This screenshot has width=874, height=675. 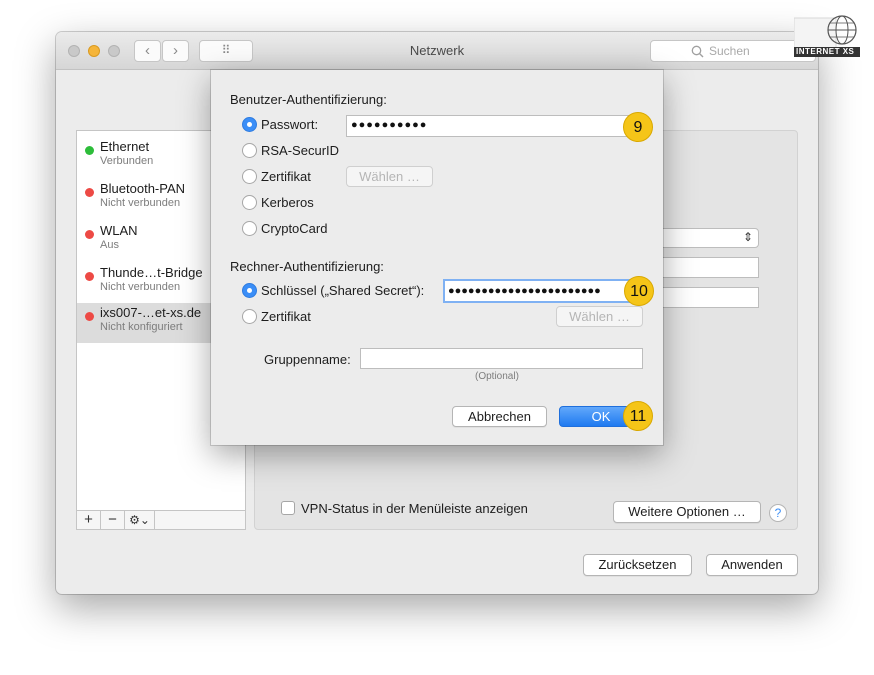 I want to click on machine-auth-heading: Rechner-Authentifizierung:, so click(x=307, y=266).